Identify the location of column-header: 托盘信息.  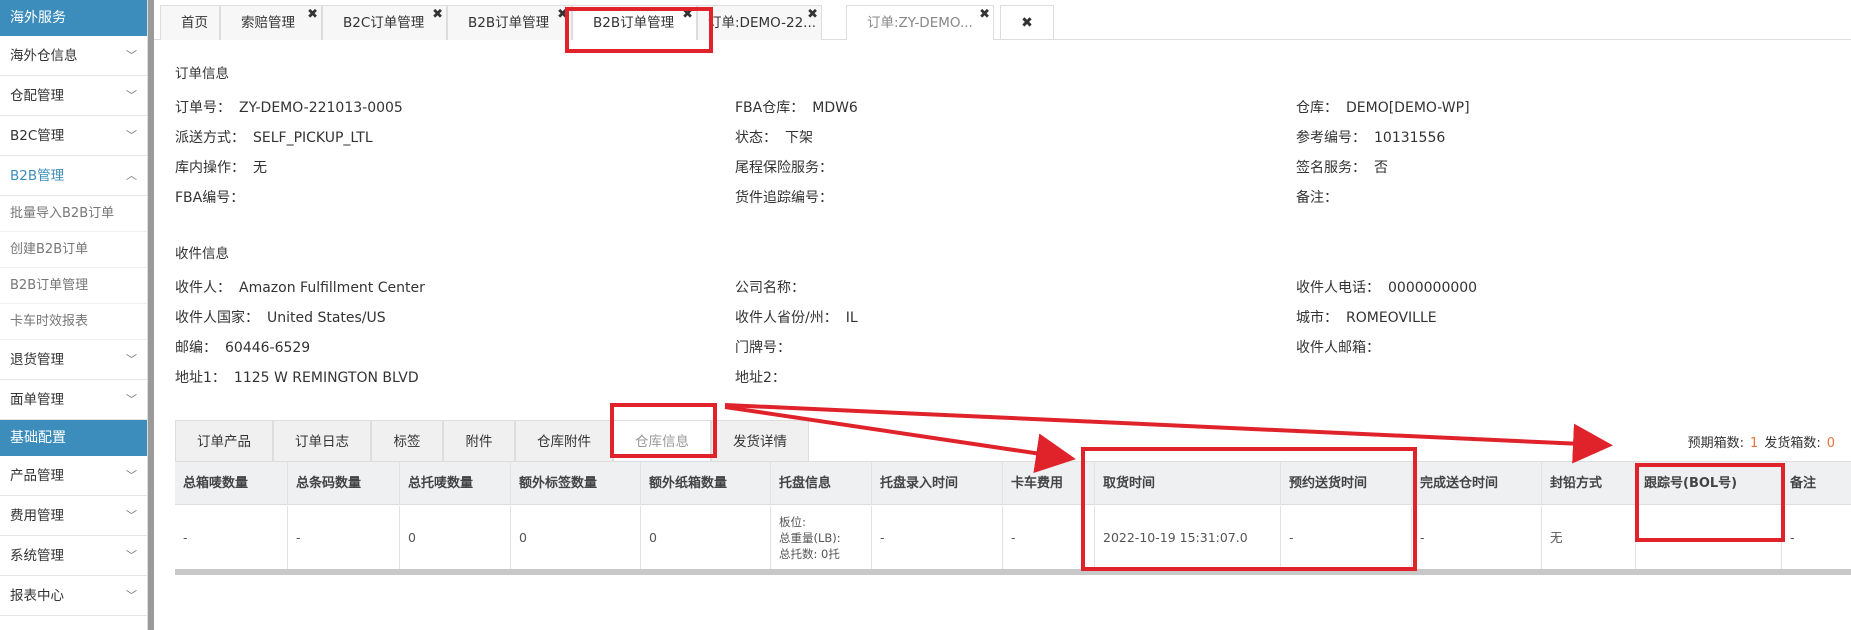
(821, 483).